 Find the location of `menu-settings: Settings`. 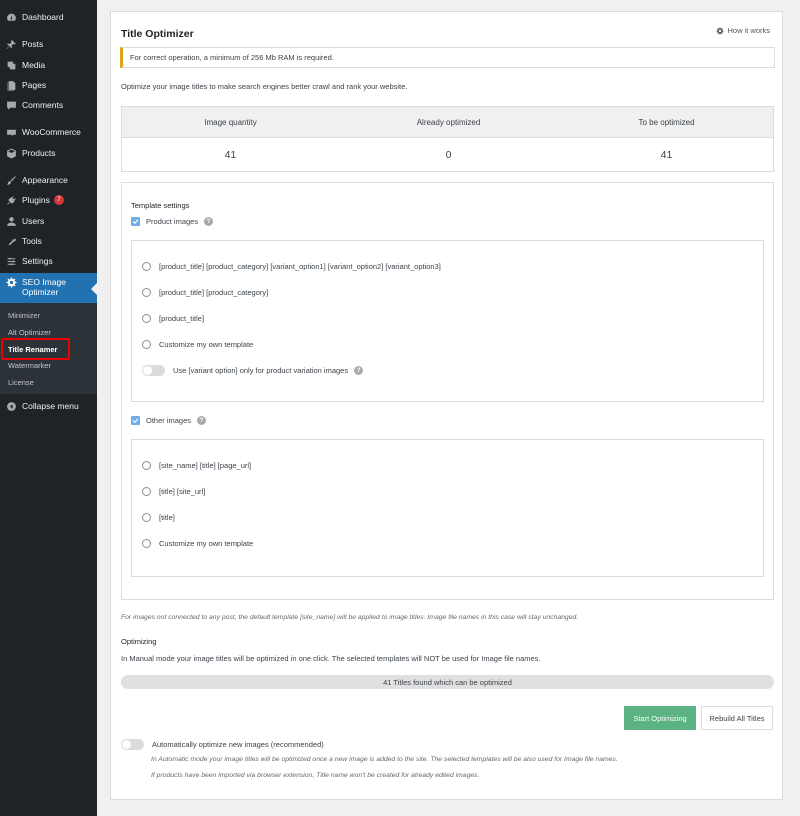

menu-settings: Settings is located at coordinates (48, 261).